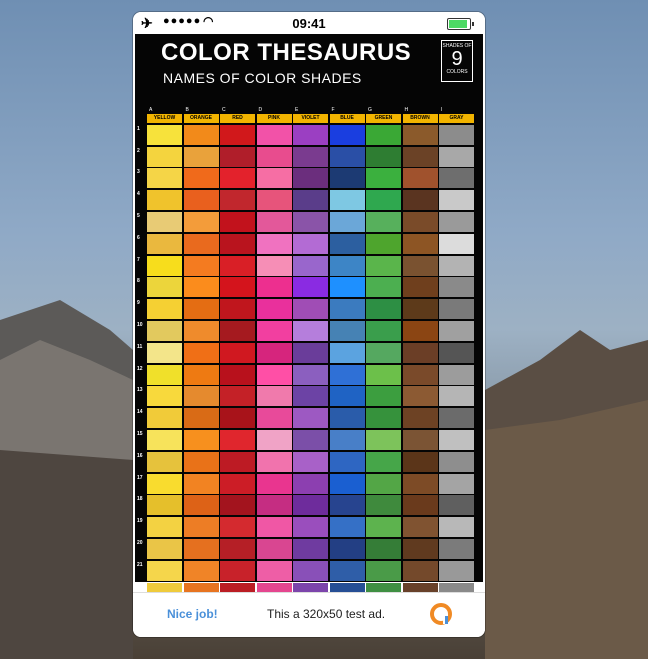  What do you see at coordinates (192, 614) in the screenshot?
I see `ad-cta: Nice job!` at bounding box center [192, 614].